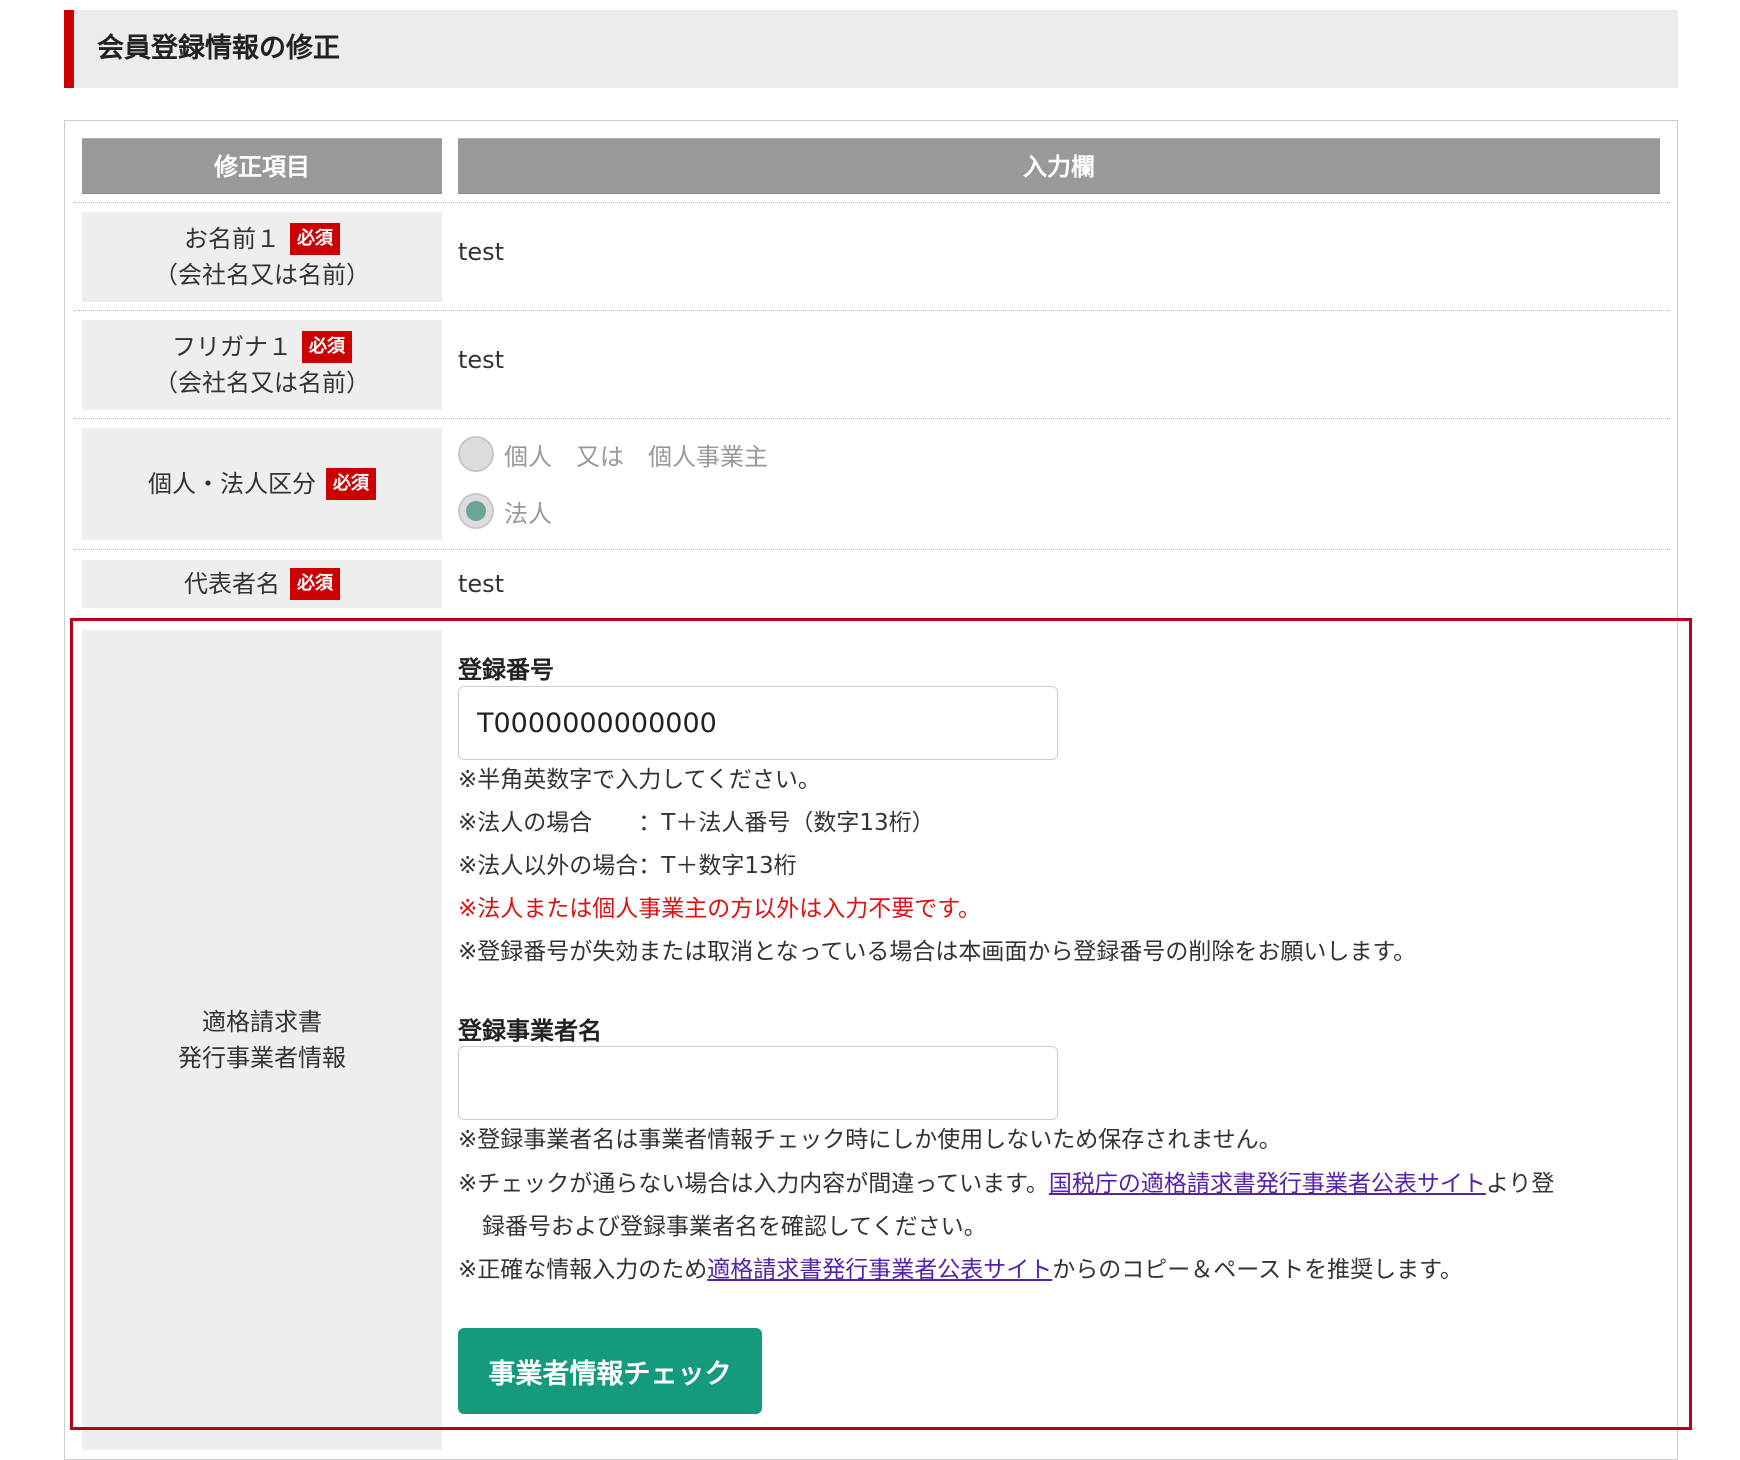  I want to click on radio-label-individual: 個人 又は 個人事業主, so click(636, 456).